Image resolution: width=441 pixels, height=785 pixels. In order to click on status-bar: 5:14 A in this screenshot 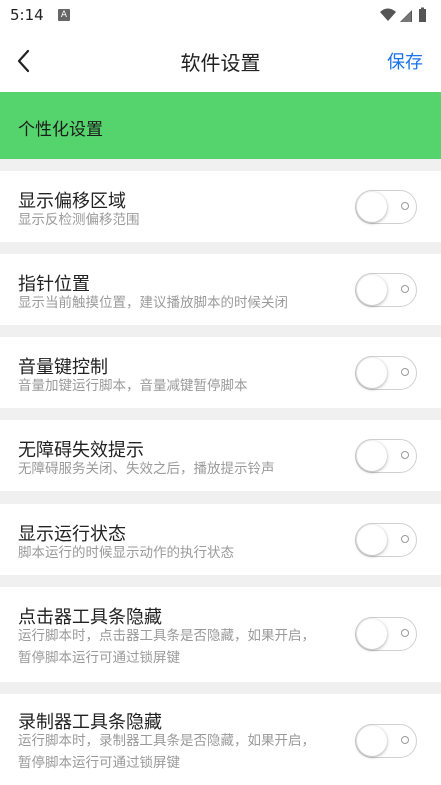, I will do `click(220, 15)`.